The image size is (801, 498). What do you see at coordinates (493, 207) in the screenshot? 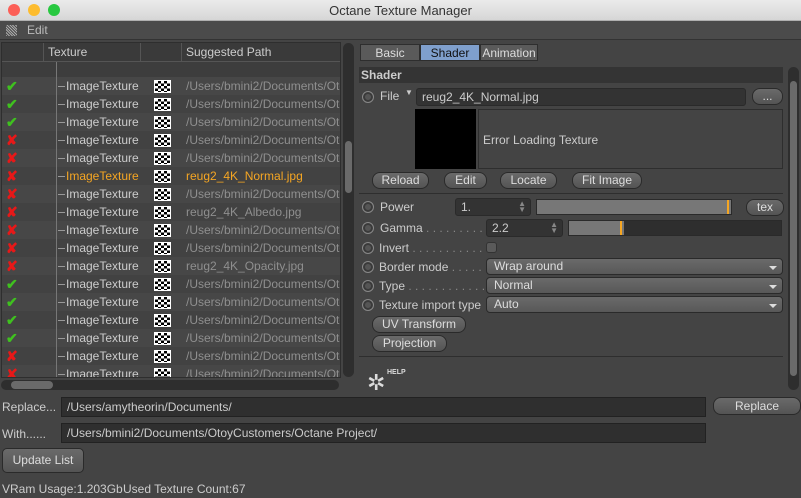
I see `power-input: 1. ▲ ▼` at bounding box center [493, 207].